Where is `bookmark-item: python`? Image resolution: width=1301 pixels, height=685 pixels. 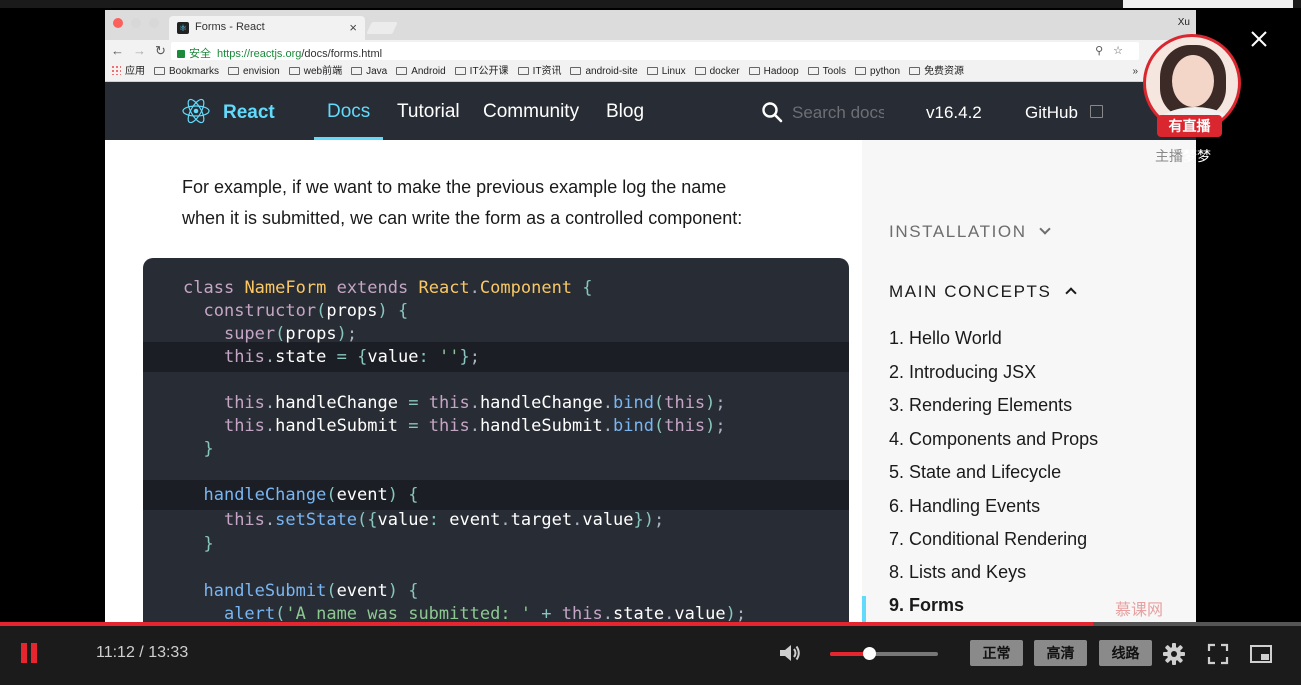 bookmark-item: python is located at coordinates (877, 71).